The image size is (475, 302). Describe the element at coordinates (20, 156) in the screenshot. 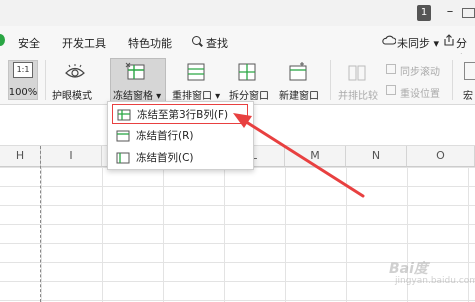

I see `column-header-h: H` at that location.